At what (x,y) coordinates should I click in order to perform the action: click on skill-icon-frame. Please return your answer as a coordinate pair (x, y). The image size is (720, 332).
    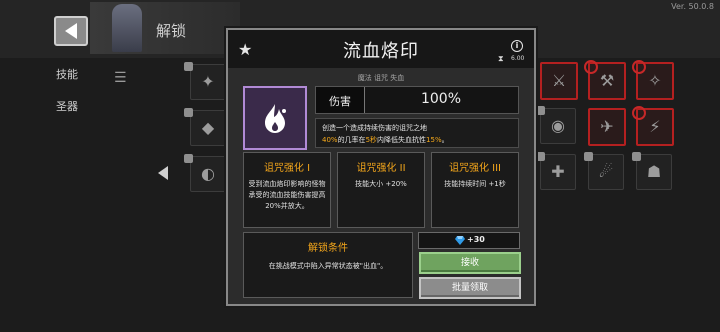
    Looking at the image, I should click on (275, 118).